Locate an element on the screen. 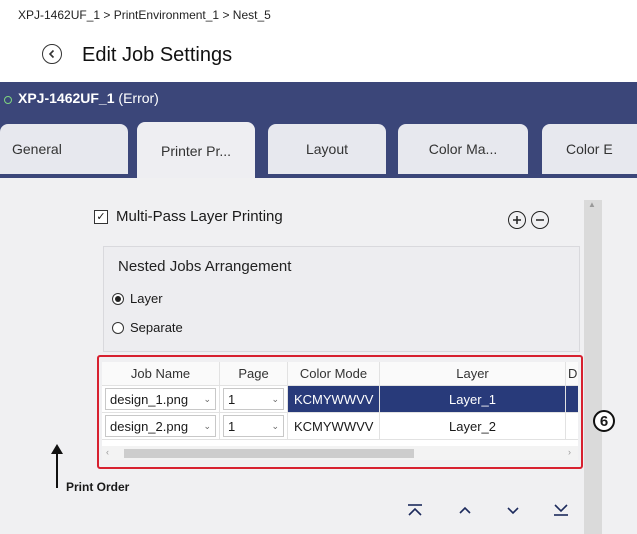 The width and height of the screenshot is (637, 534). device-name: XPJ-1462UF_1 (Error) is located at coordinates (88, 98).